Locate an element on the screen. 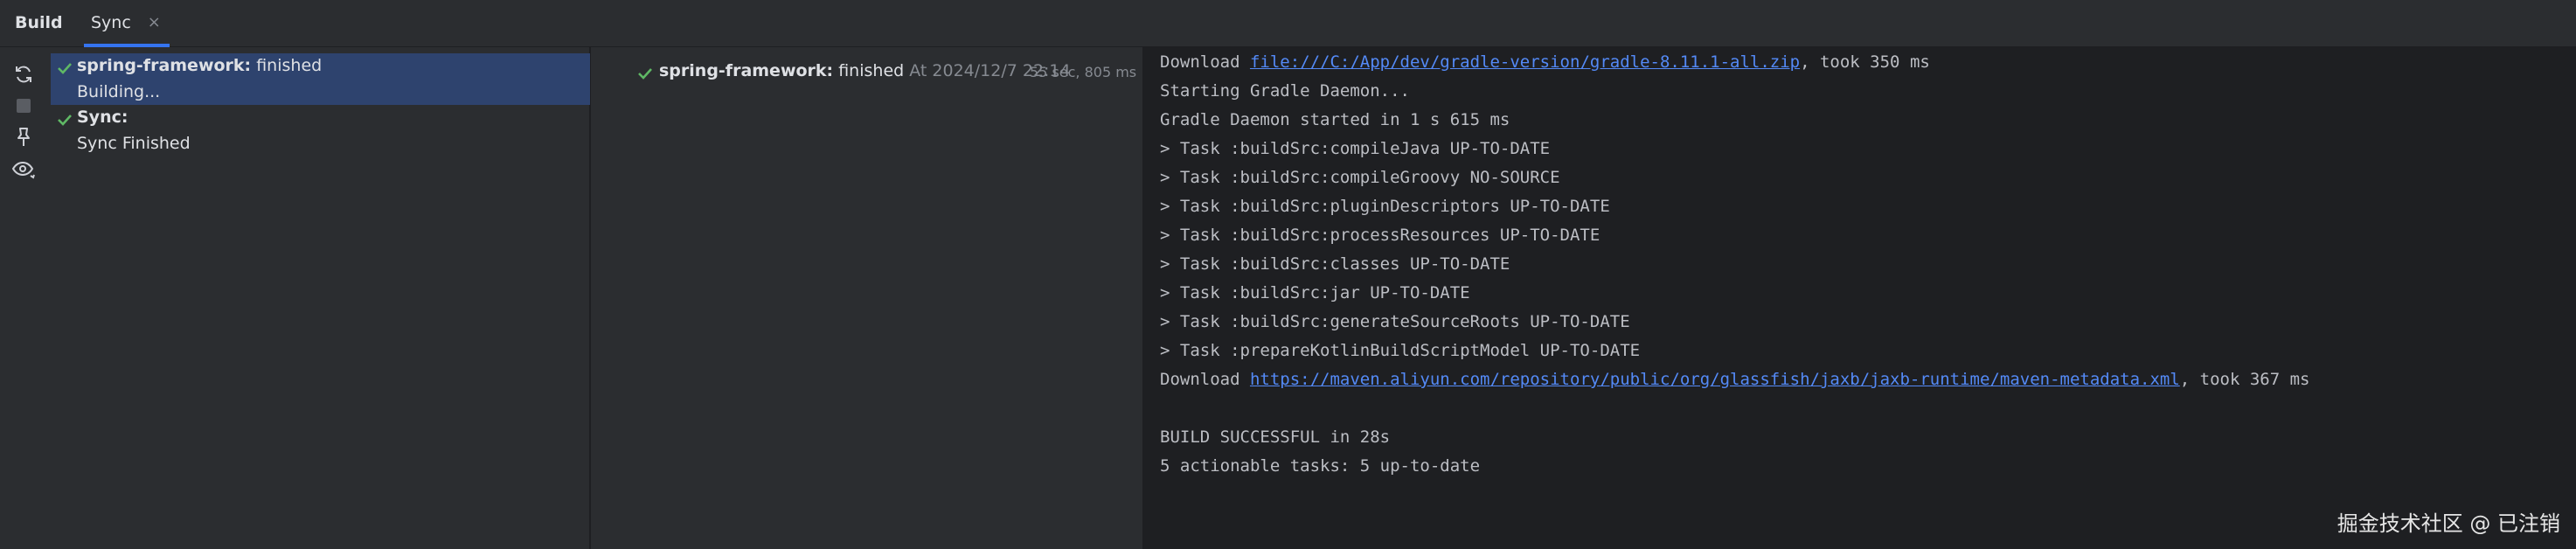  tab-sync: Sync × is located at coordinates (127, 23).